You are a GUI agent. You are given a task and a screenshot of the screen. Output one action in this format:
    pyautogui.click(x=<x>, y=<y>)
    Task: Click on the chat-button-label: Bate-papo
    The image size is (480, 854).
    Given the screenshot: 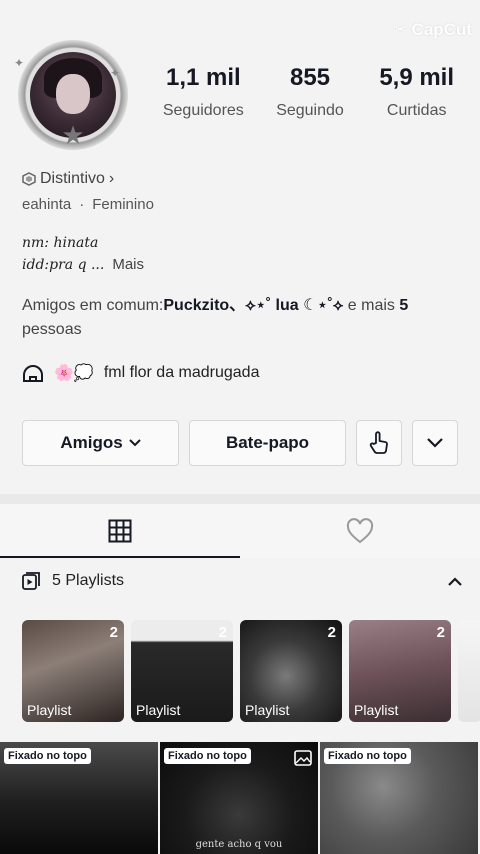 What is the action you would take?
    pyautogui.click(x=267, y=442)
    